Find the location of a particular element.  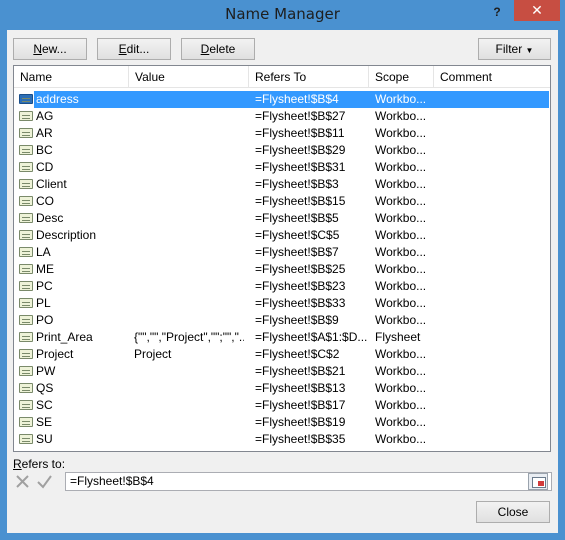

column-header-scope: Scope is located at coordinates (401, 77).